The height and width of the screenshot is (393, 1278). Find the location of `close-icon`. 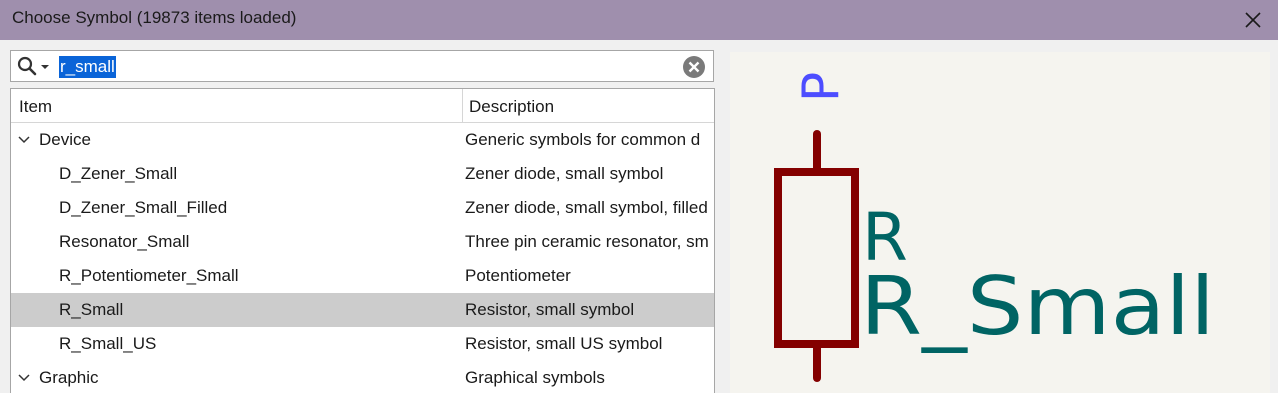

close-icon is located at coordinates (1253, 20).